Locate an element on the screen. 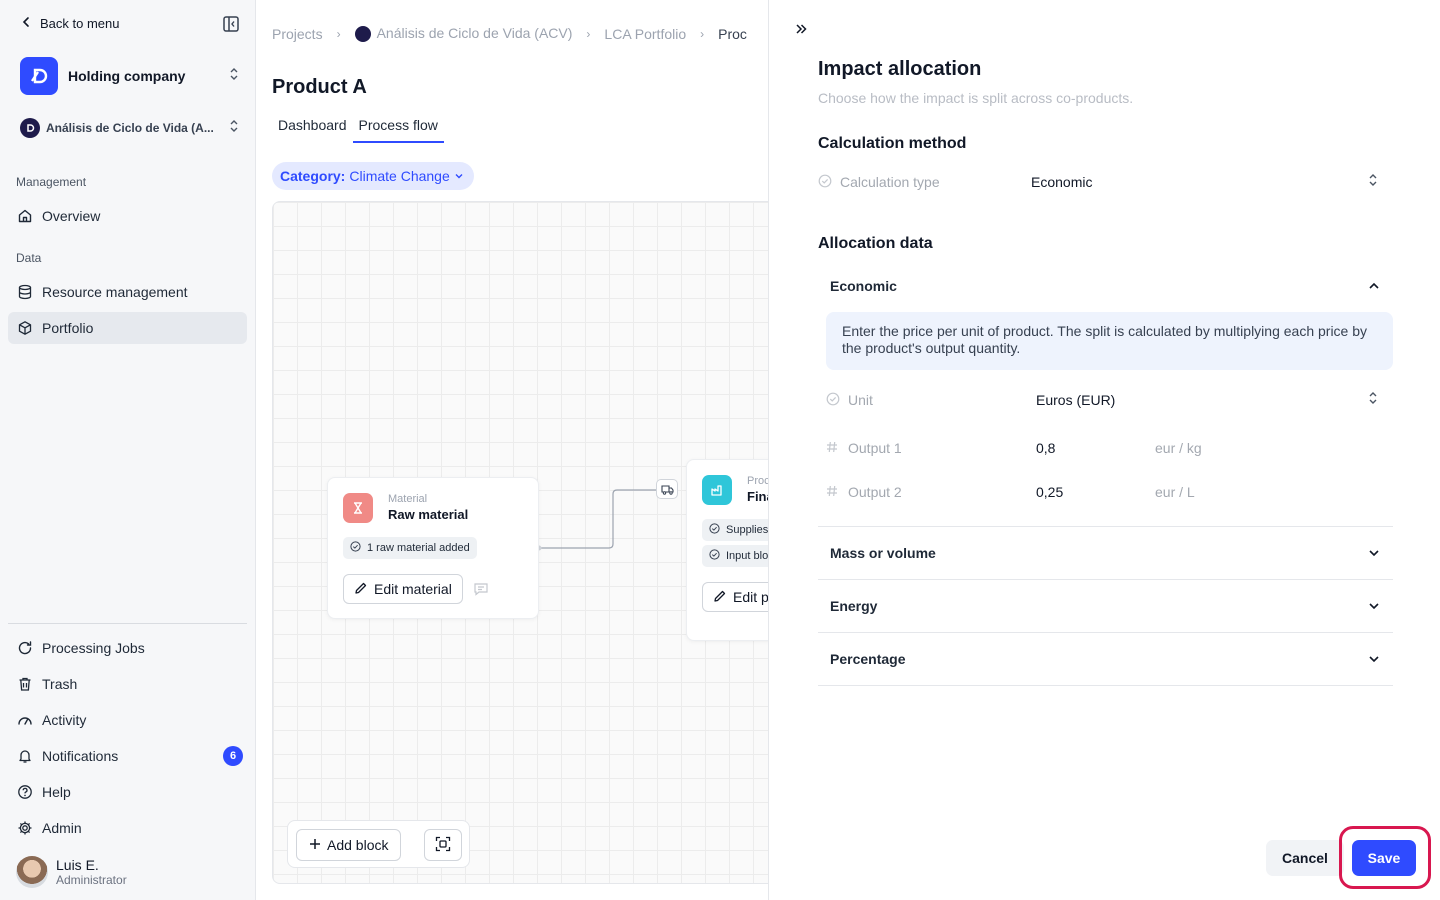  breadcrumb-project: Análisis de Ciclo de Vida (ACV) is located at coordinates (463, 34).